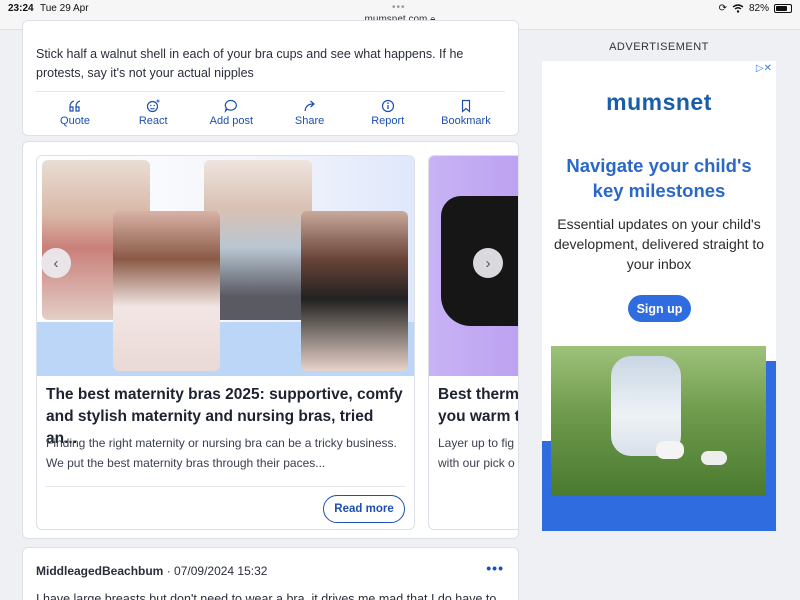  I want to click on carousel-prev-button: ‹, so click(56, 263).